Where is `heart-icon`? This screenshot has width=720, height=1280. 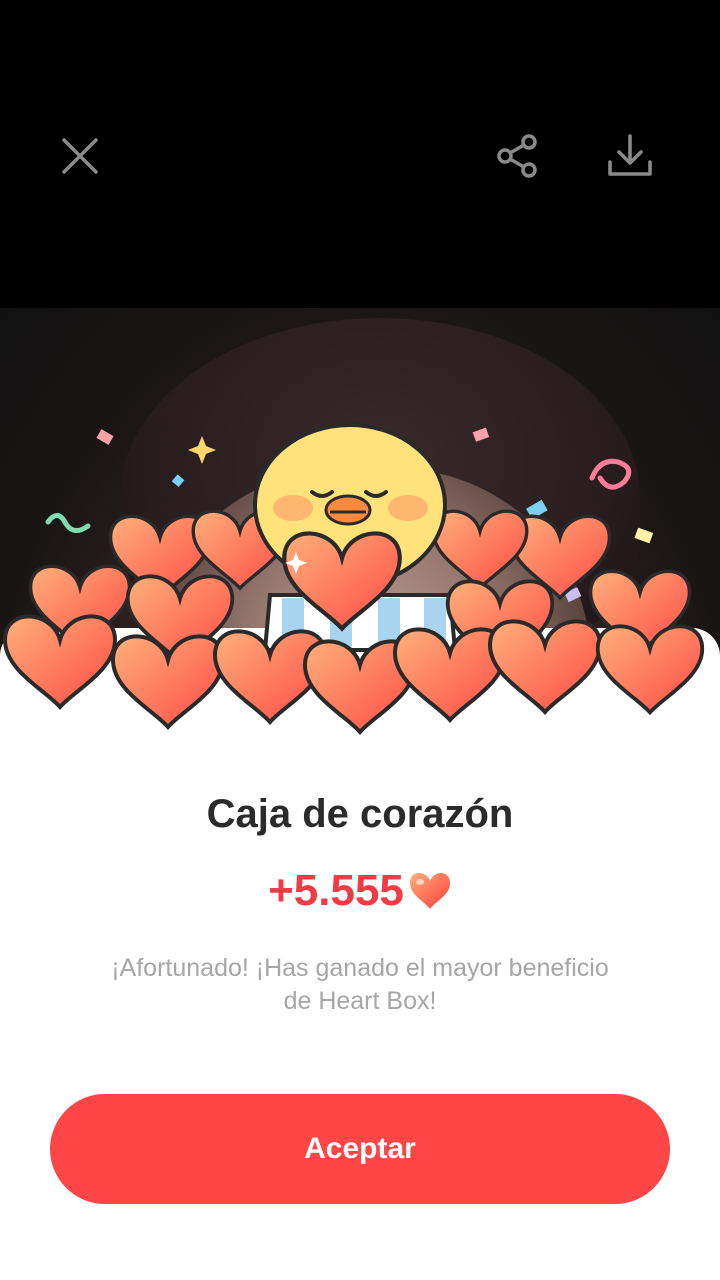
heart-icon is located at coordinates (429, 890).